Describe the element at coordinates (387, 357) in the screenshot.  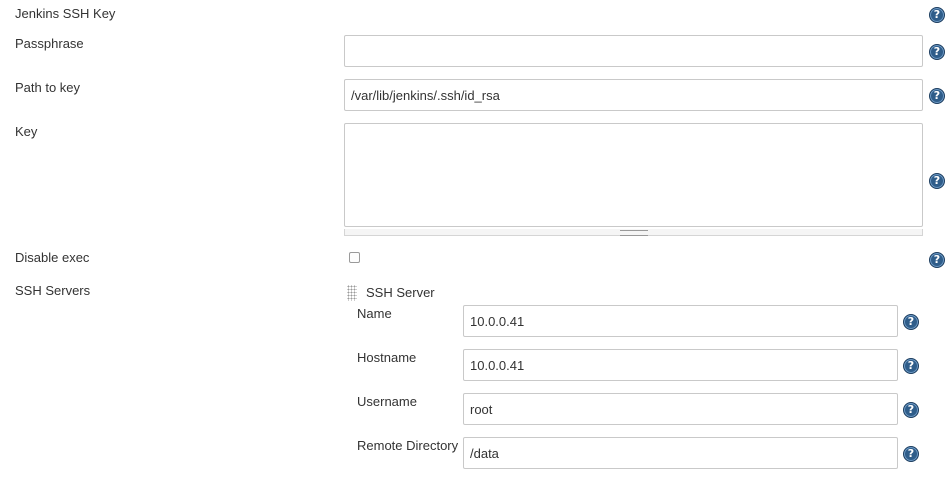
I see `hostname-label: Hostname` at that location.